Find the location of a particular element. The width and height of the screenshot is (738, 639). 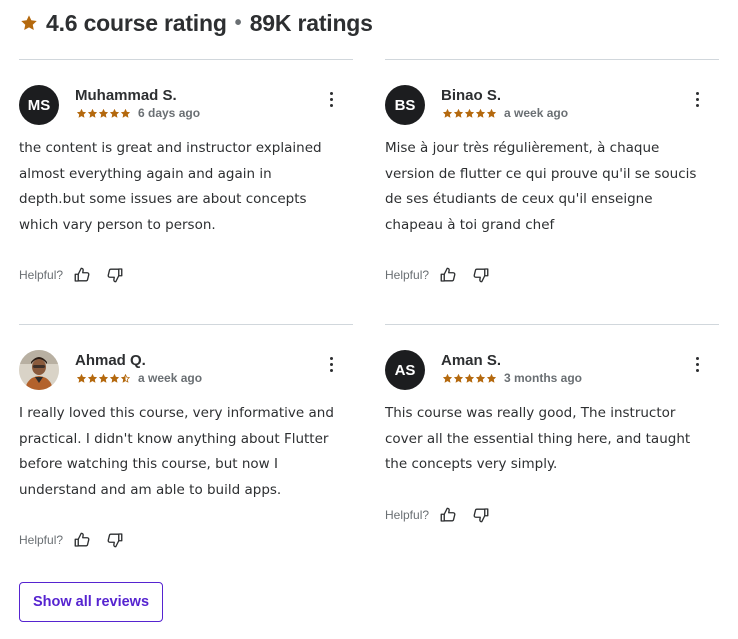

ratings-count-text: 89K ratings is located at coordinates (311, 22).